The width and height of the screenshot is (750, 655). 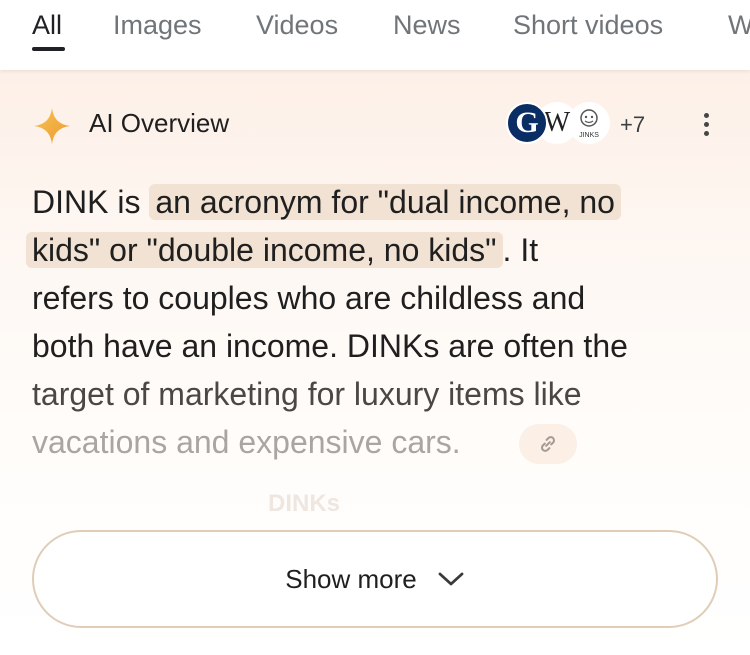 What do you see at coordinates (309, 298) in the screenshot?
I see `text-line-3: refers to couples who are childless and` at bounding box center [309, 298].